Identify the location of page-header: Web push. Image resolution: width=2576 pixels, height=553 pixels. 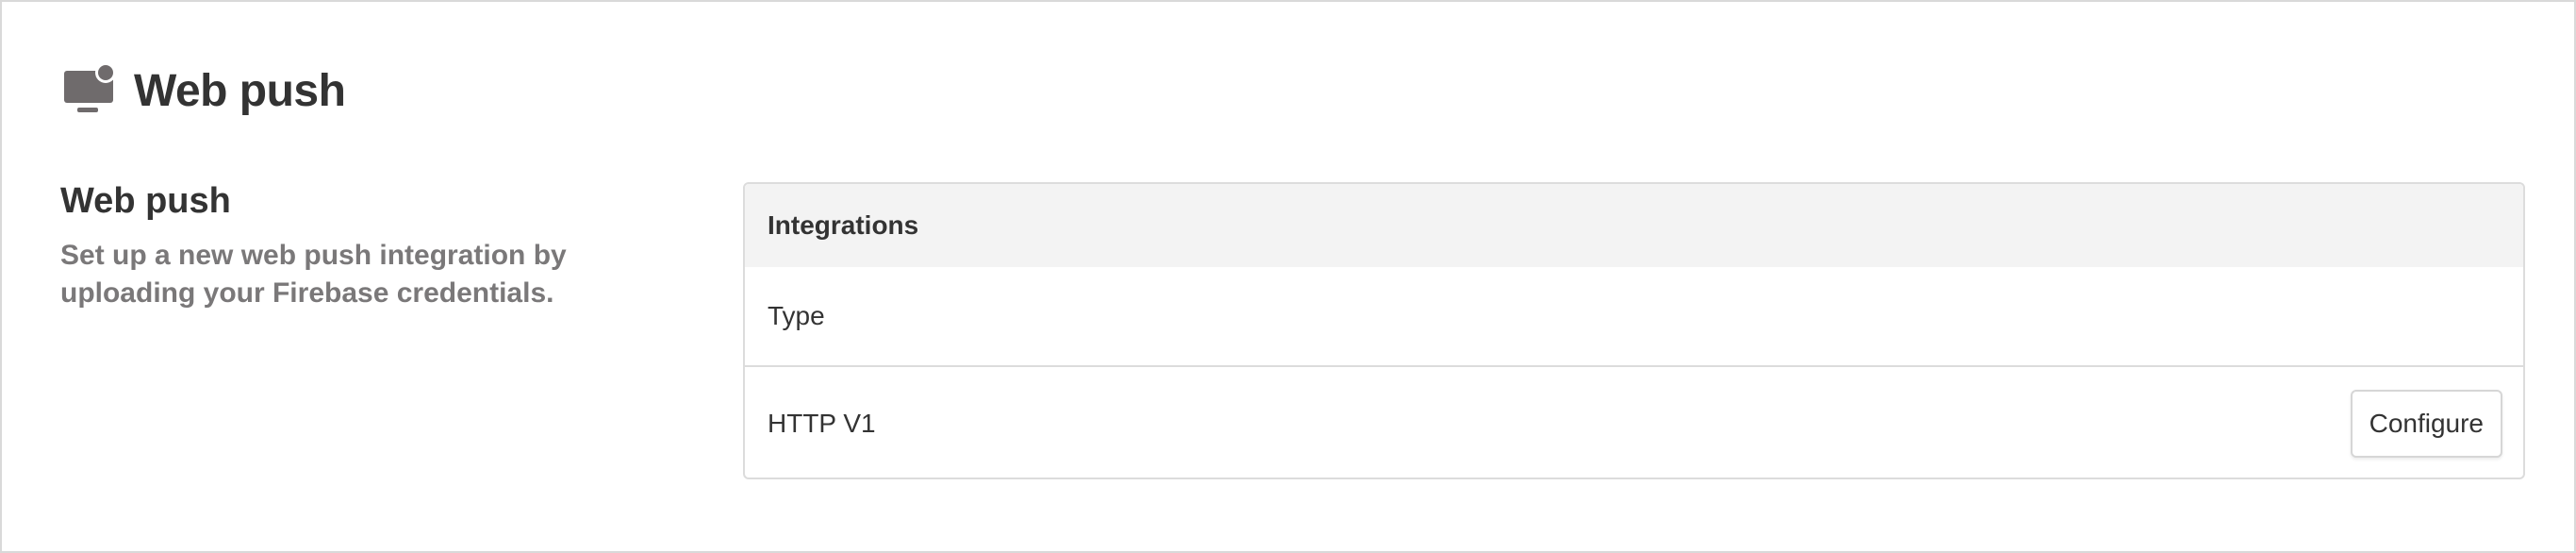
(204, 90).